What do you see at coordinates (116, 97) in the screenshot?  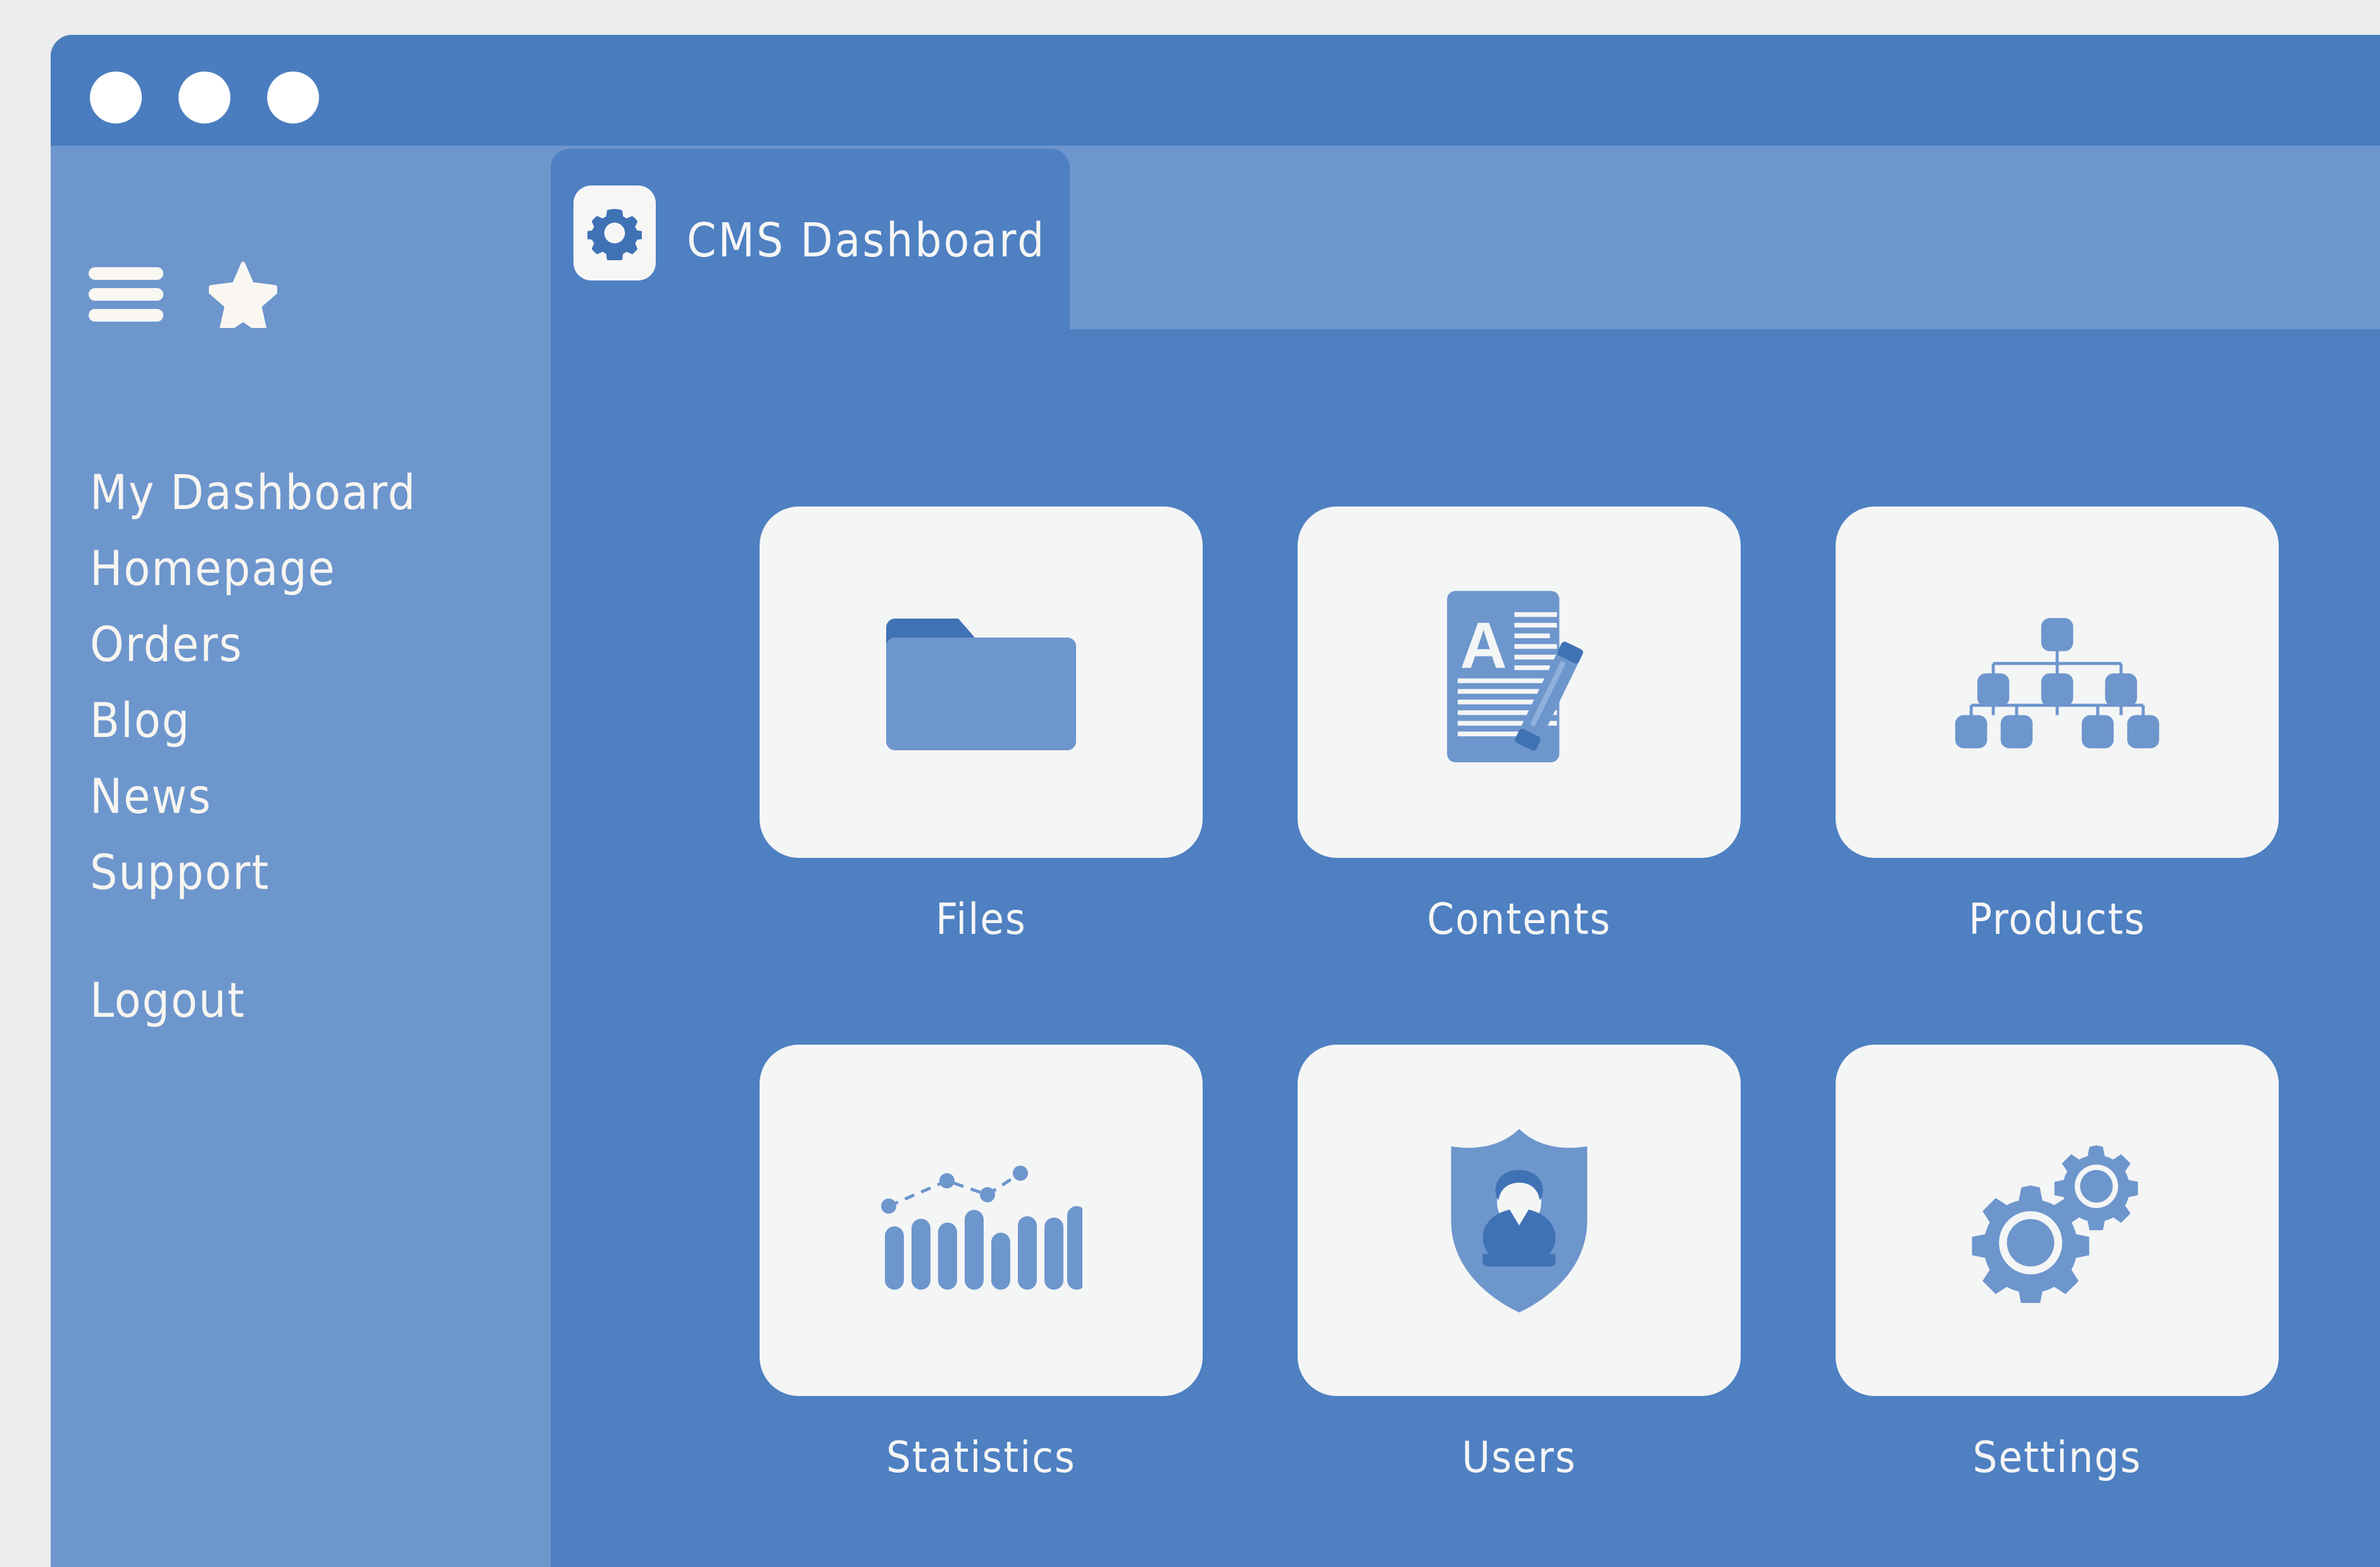 I see `close-dot` at bounding box center [116, 97].